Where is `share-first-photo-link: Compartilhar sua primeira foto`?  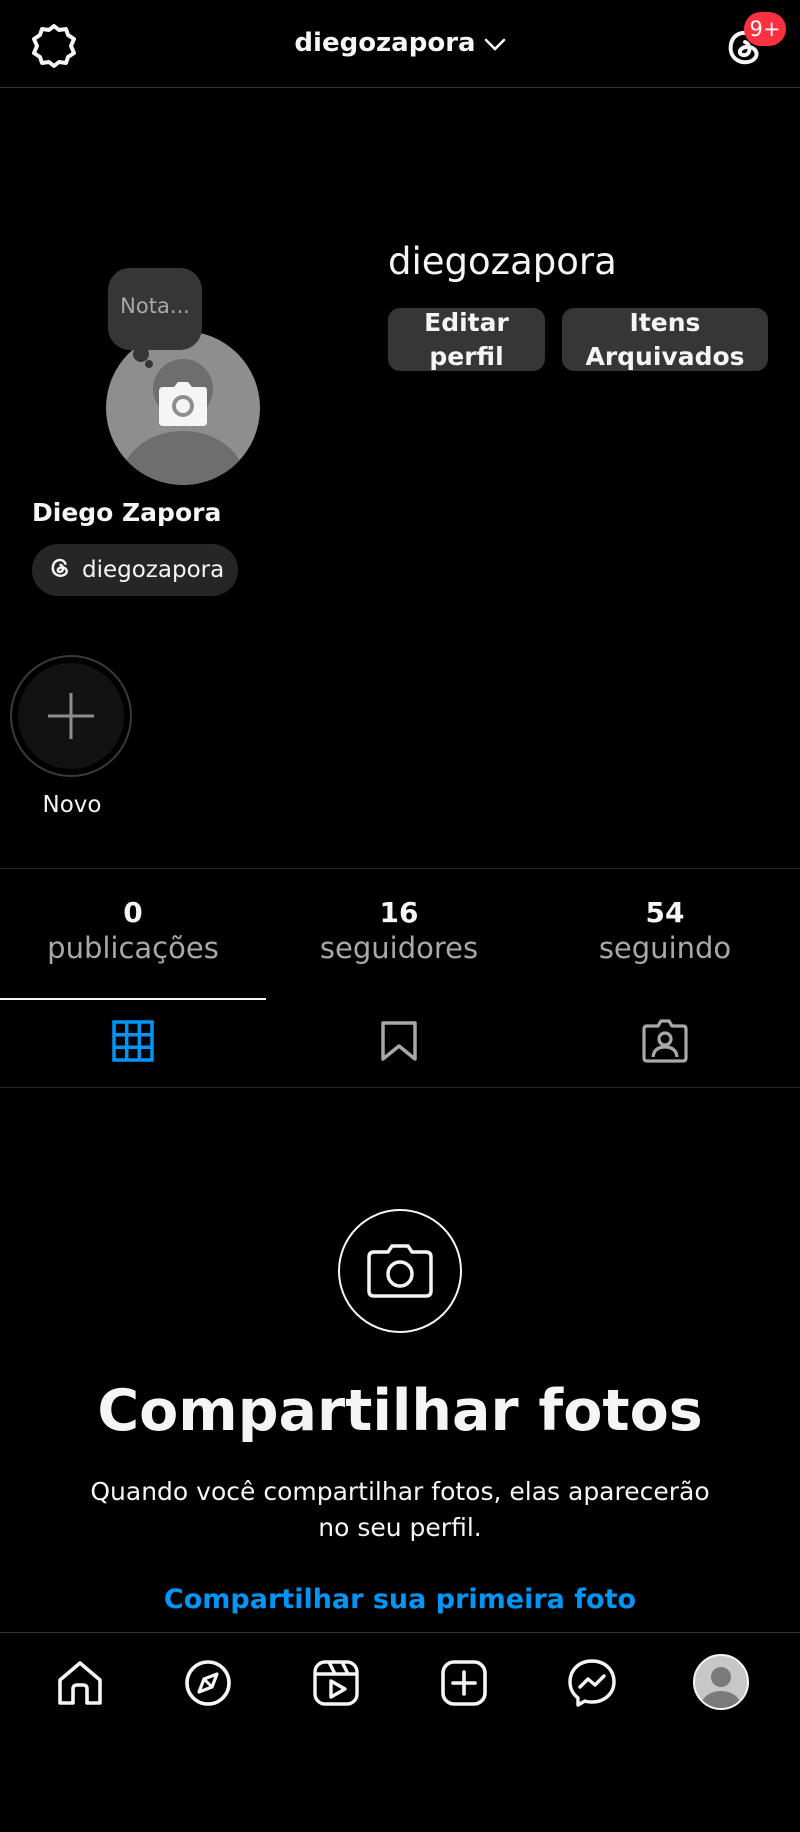 share-first-photo-link: Compartilhar sua primeira foto is located at coordinates (400, 1599).